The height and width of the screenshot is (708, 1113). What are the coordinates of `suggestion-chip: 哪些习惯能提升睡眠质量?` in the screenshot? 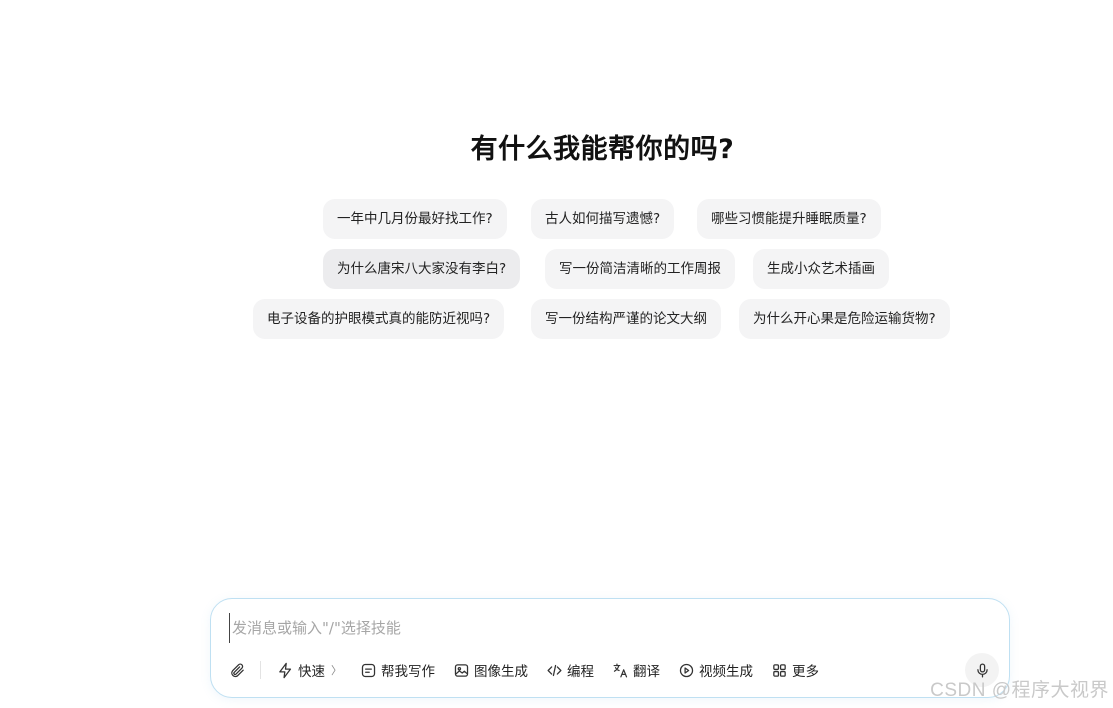 It's located at (789, 219).